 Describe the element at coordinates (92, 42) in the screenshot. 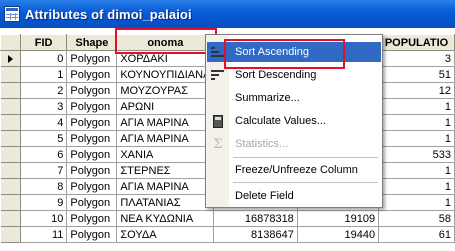

I see `column-header-shape: Shape` at that location.